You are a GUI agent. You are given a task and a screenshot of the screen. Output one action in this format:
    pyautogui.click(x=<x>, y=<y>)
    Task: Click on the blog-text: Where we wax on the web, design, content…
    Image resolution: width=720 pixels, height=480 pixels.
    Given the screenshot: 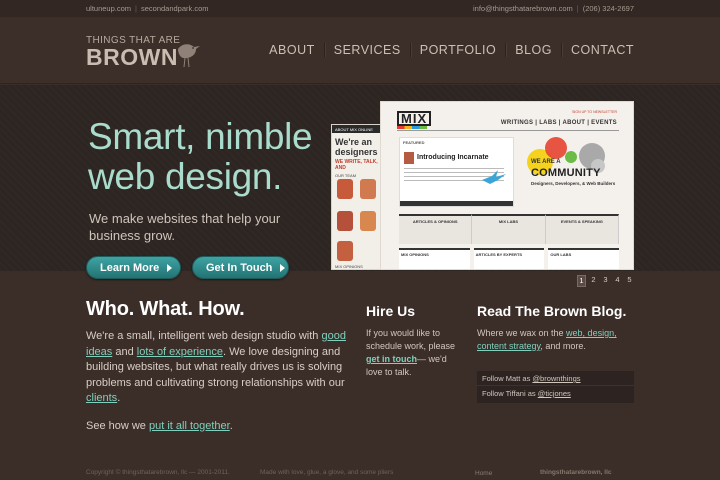 What is the action you would take?
    pyautogui.click(x=557, y=340)
    